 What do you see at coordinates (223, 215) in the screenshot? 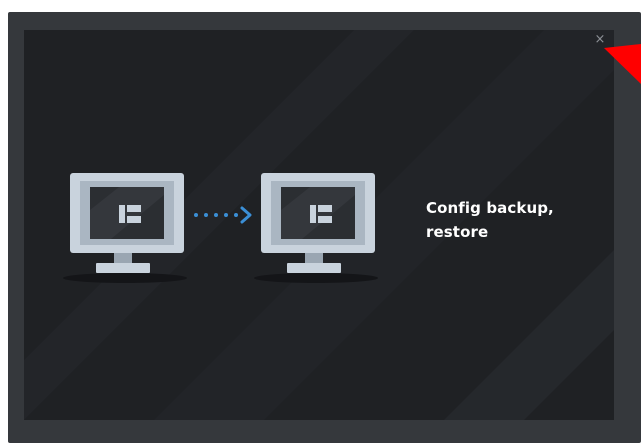
I see `dotted-arrow-icon` at bounding box center [223, 215].